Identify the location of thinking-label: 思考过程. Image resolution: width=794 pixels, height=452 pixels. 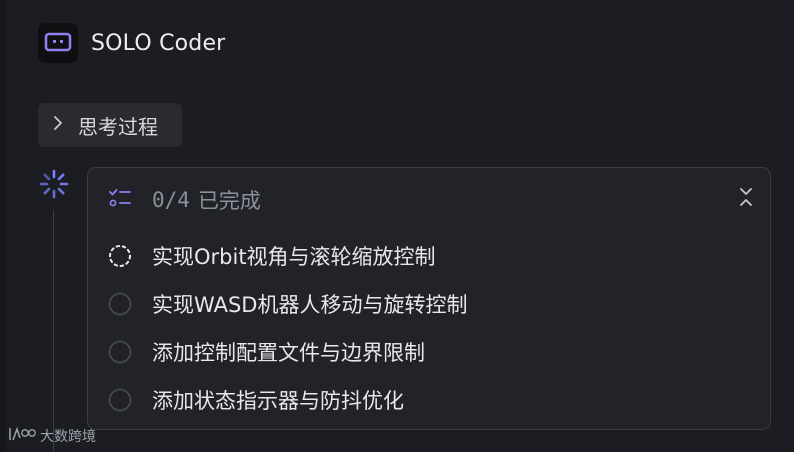
(118, 126).